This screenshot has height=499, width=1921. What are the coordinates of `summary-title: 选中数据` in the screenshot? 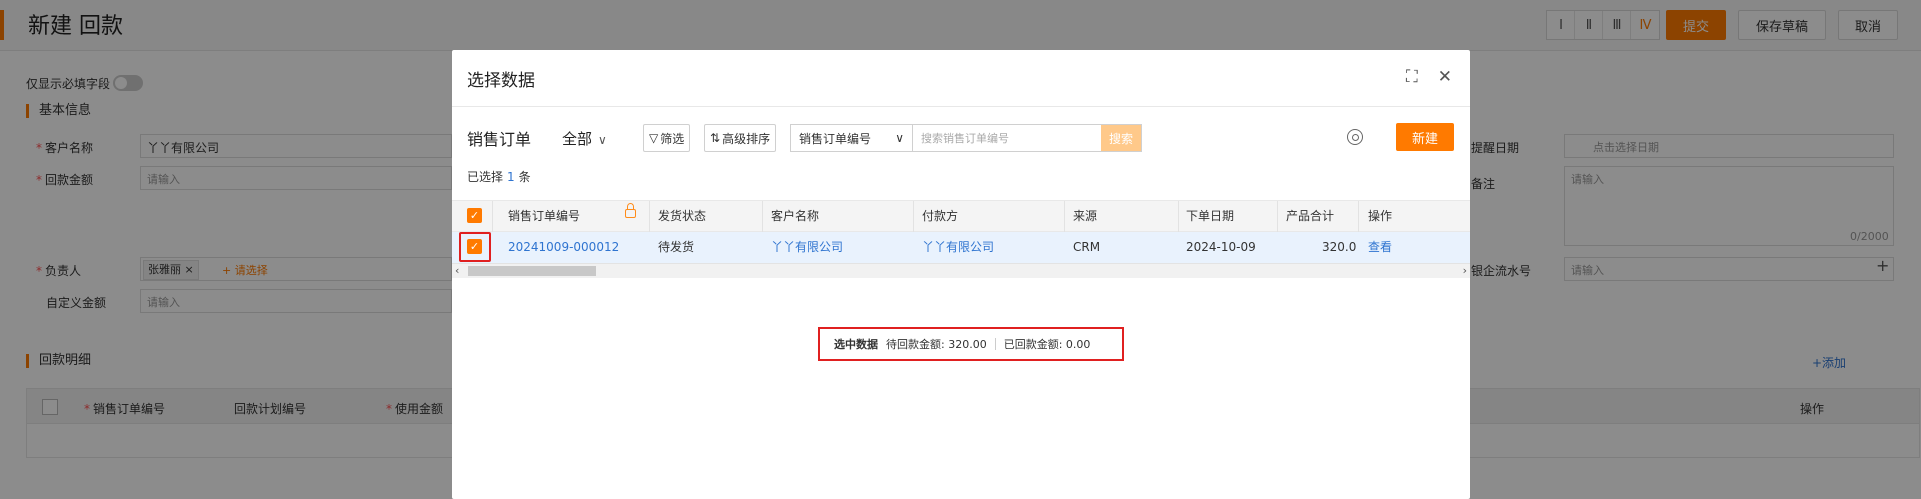 It's located at (856, 344).